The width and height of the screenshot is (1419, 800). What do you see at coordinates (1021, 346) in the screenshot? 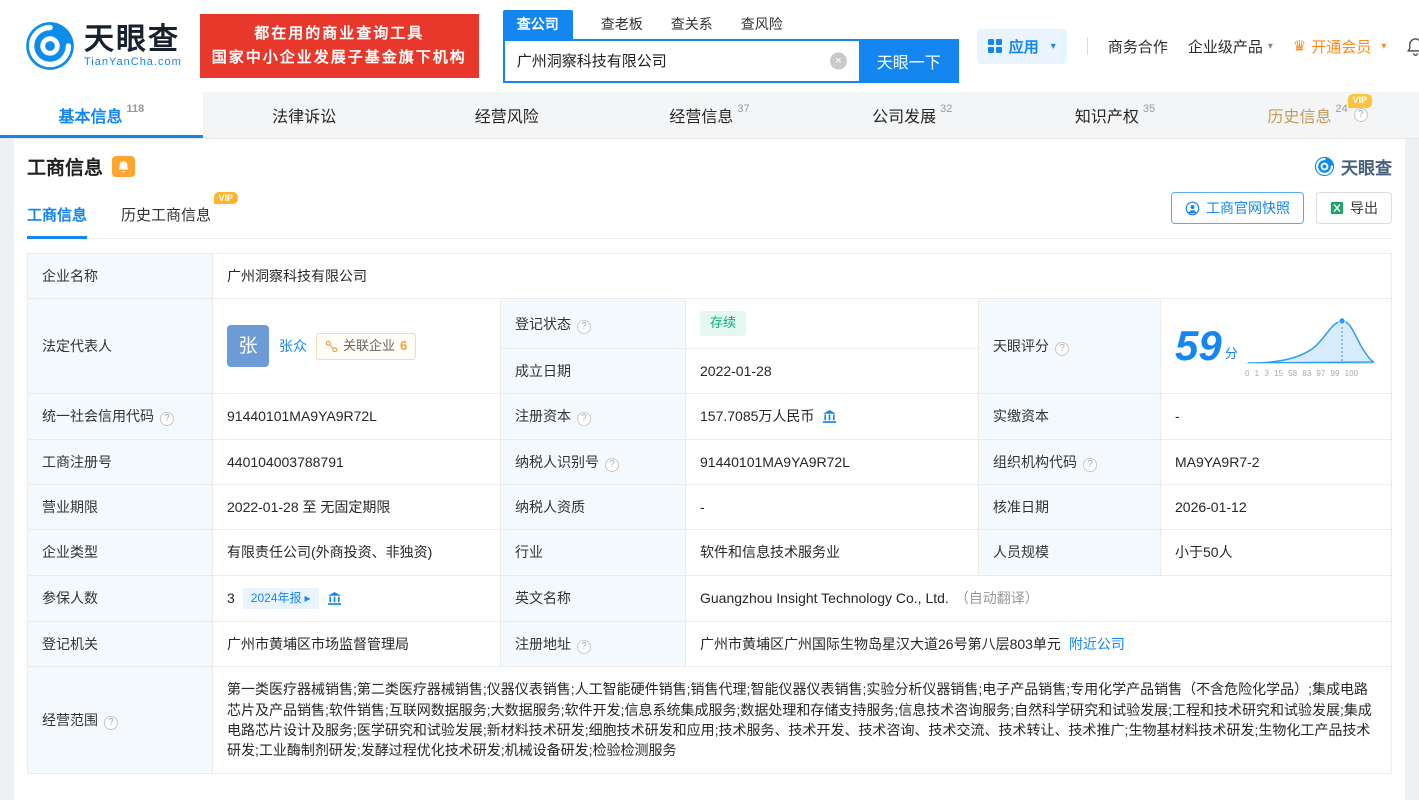
I see `label-text: 天眼评分` at bounding box center [1021, 346].